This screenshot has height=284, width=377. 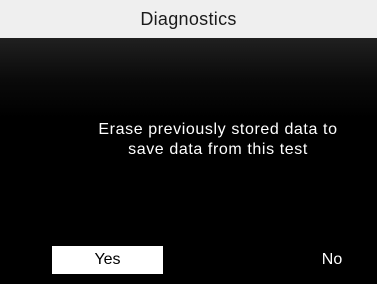 I want to click on button-row: Yes No, so click(x=188, y=265).